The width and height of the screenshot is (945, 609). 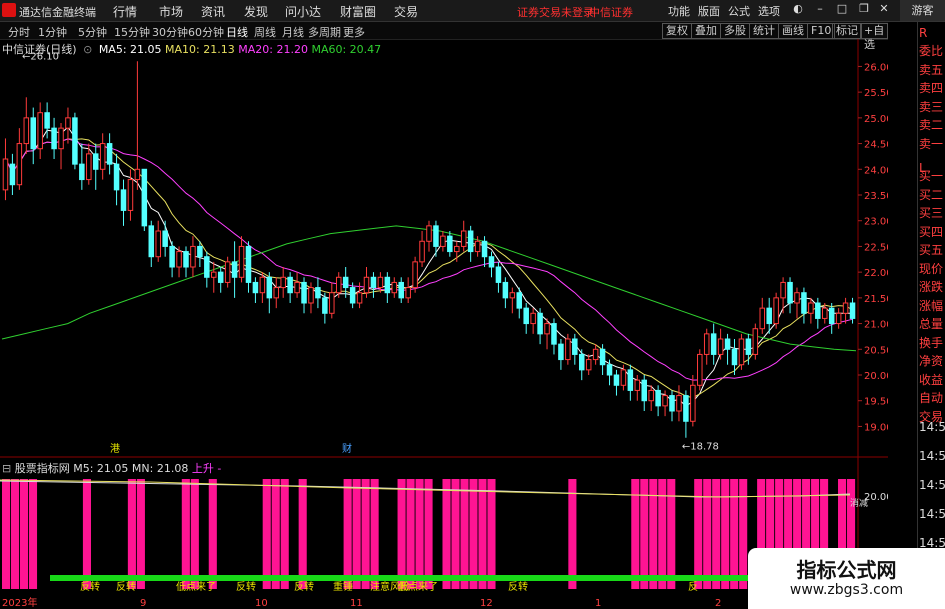 What do you see at coordinates (820, 10) in the screenshot?
I see `minimize-icon: –` at bounding box center [820, 10].